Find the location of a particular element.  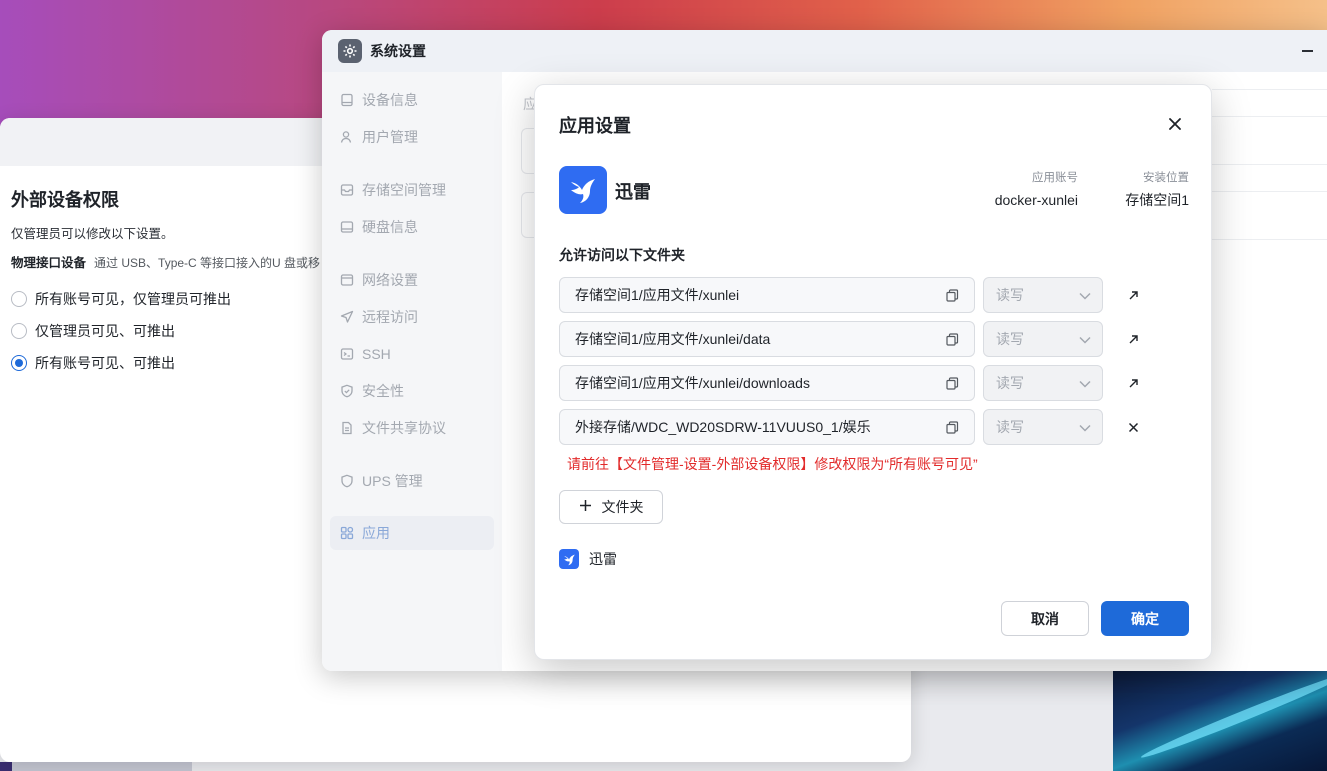

page-description: 仅管理员可以修改以下设置。 is located at coordinates (92, 234).